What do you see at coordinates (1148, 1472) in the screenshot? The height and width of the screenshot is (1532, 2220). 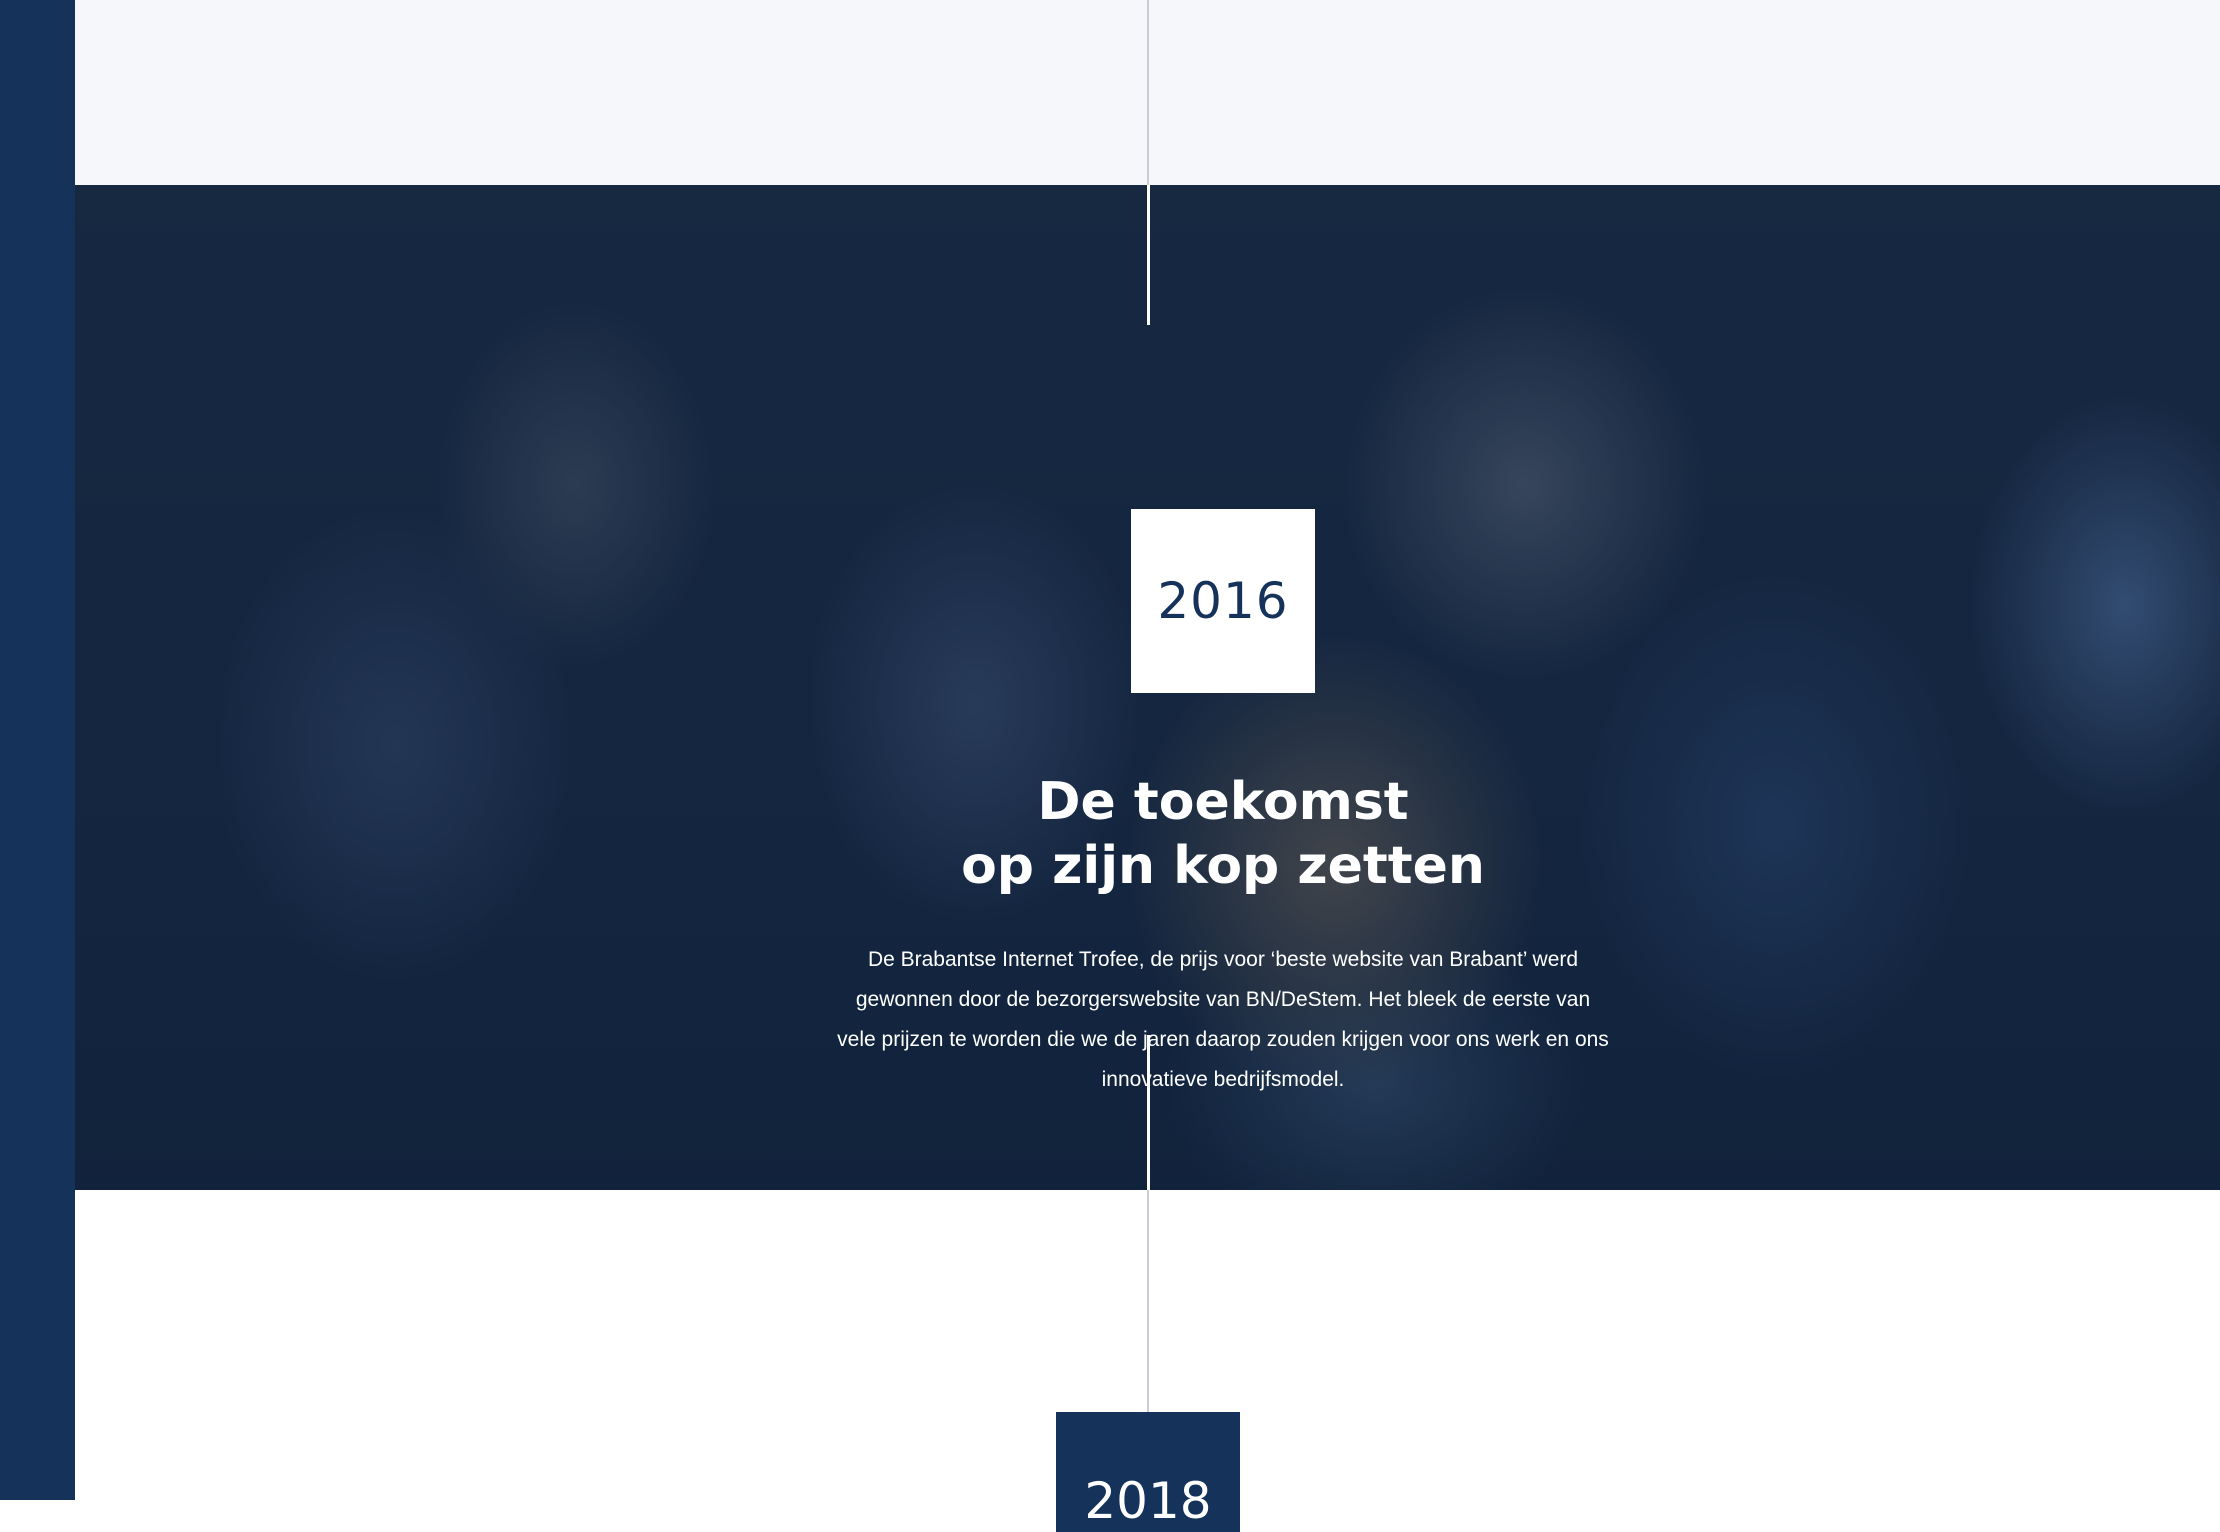 I see `next-year-badge: 2018` at bounding box center [1148, 1472].